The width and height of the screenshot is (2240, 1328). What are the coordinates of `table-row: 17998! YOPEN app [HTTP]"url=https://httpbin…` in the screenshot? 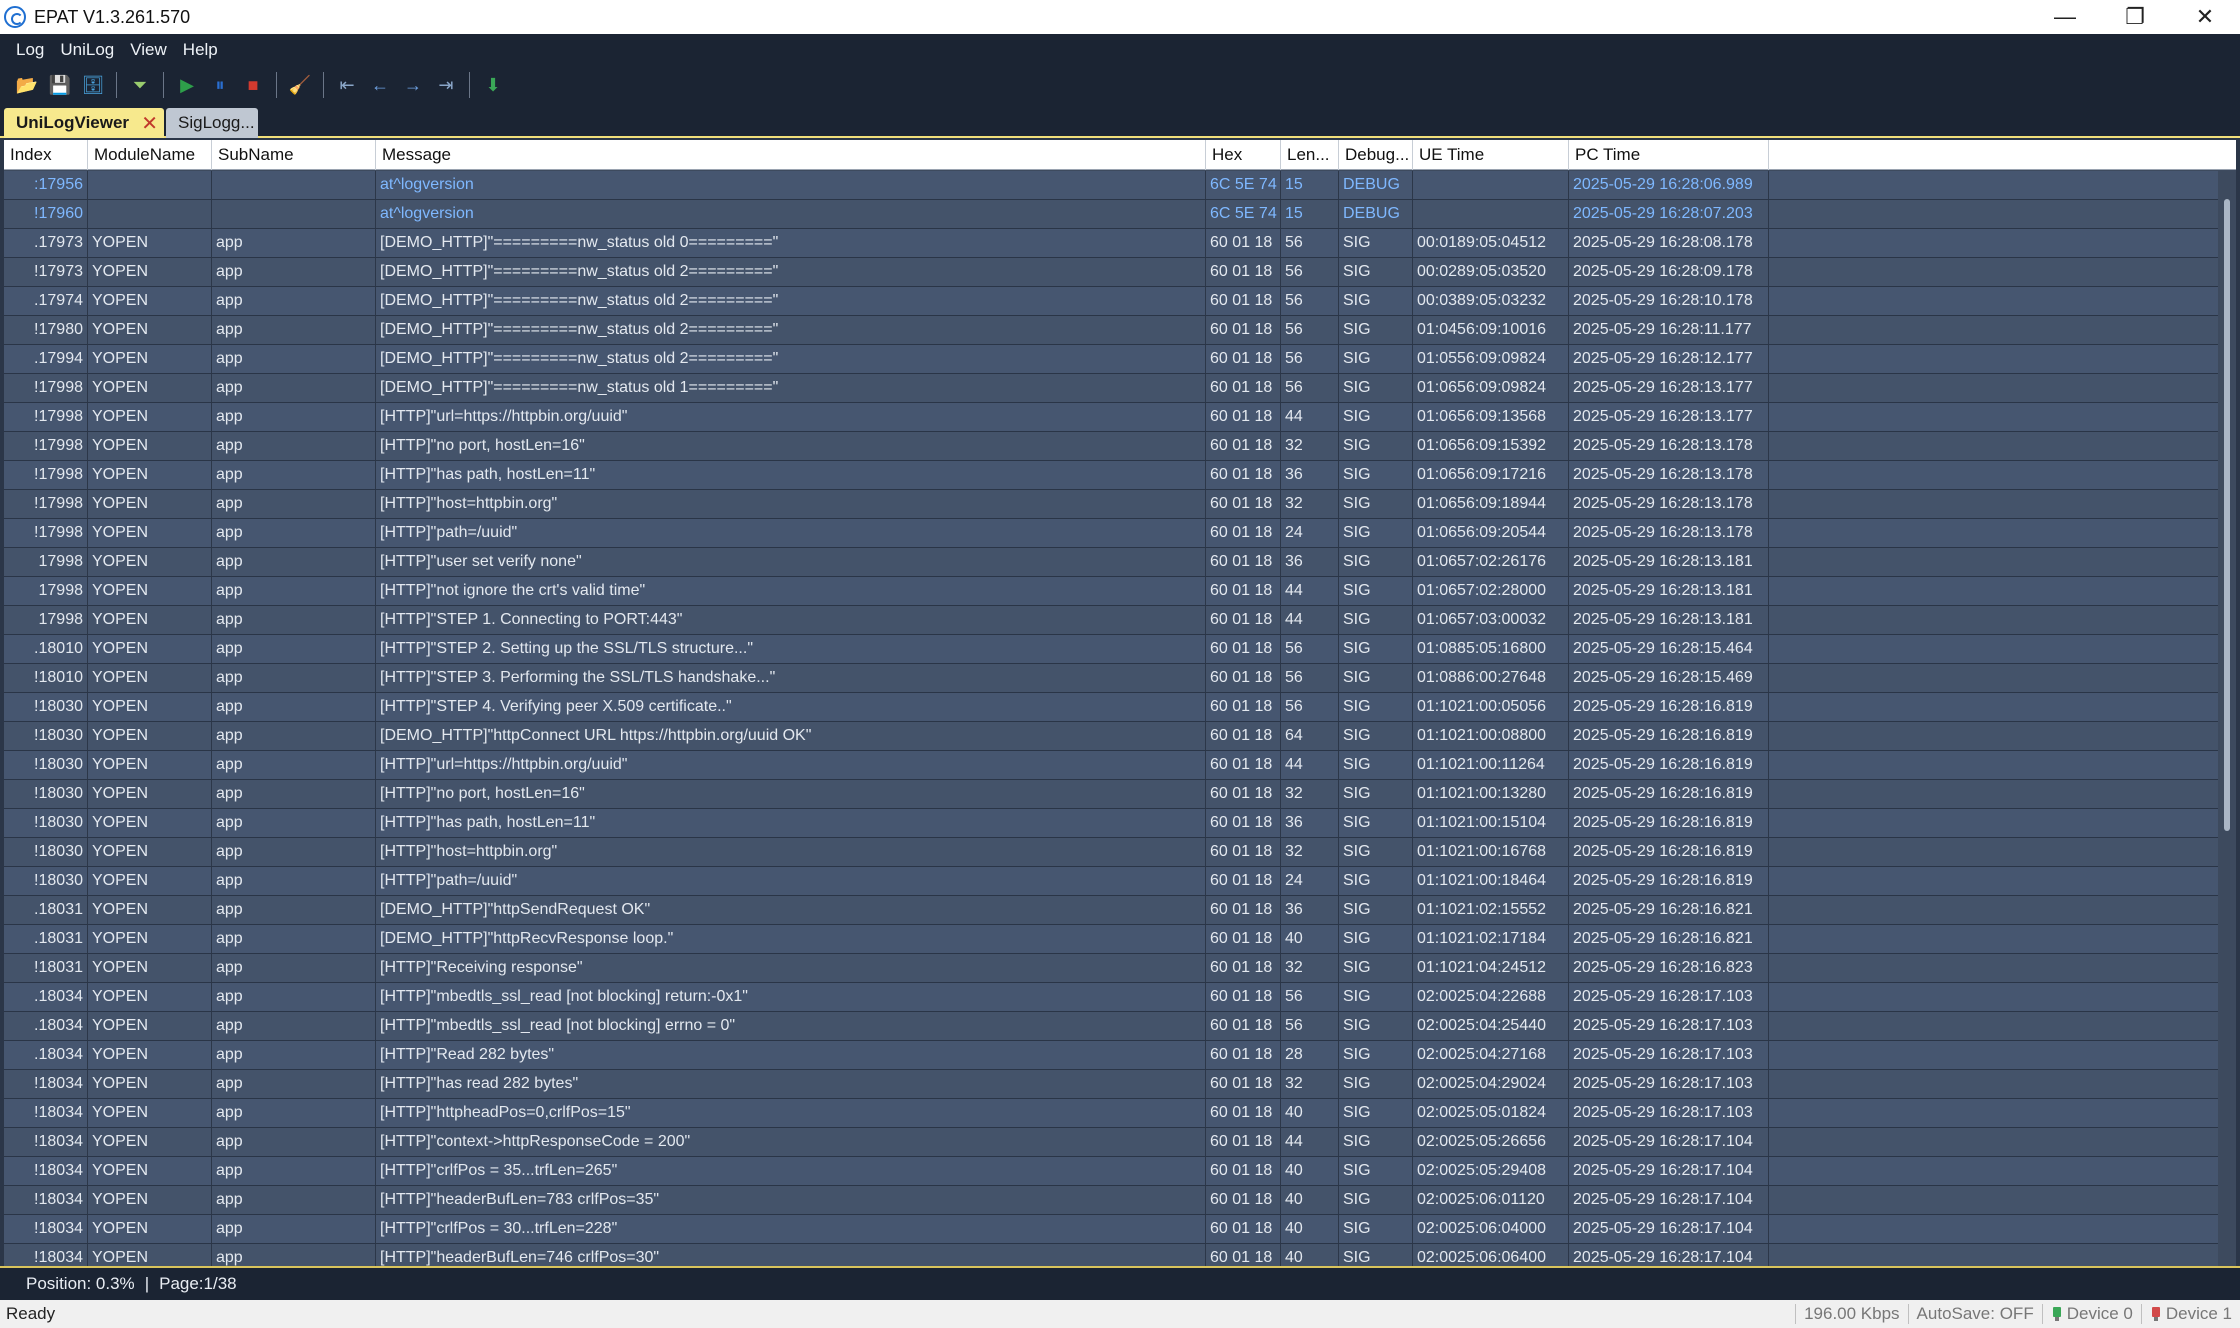 It's located at (1111, 417).